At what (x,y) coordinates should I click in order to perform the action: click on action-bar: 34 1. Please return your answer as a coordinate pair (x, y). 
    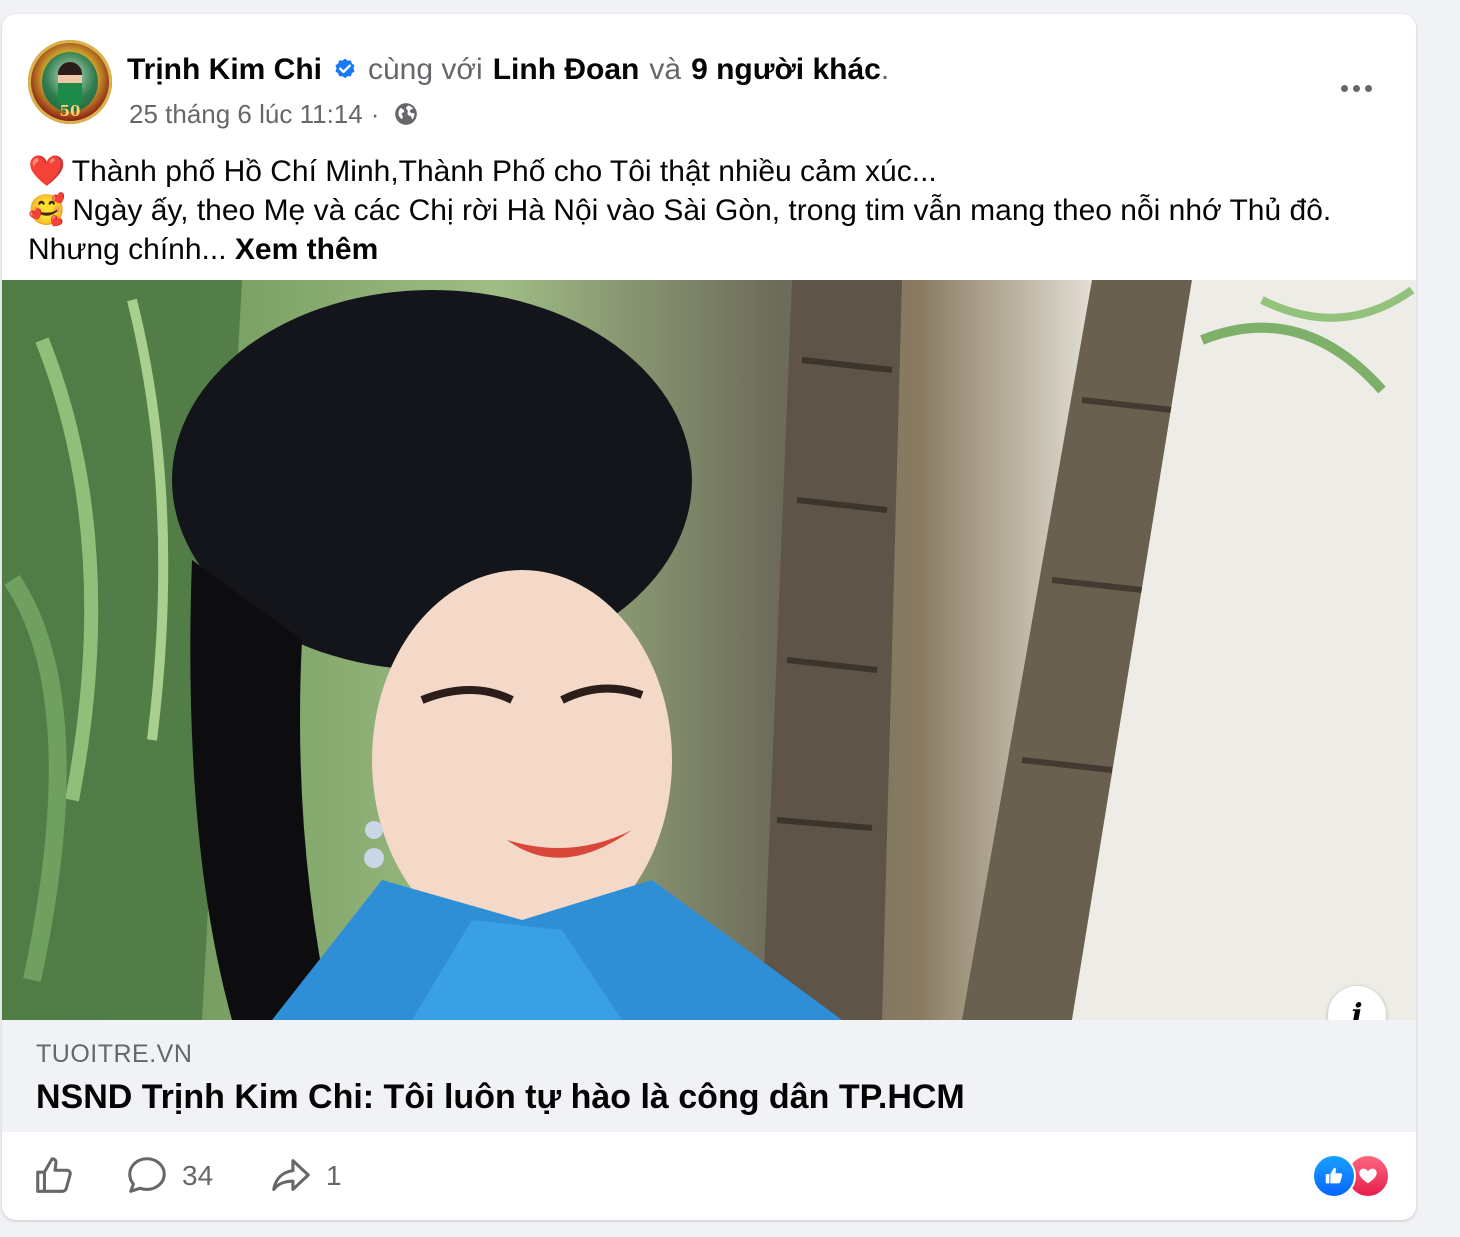
    Looking at the image, I should click on (709, 1176).